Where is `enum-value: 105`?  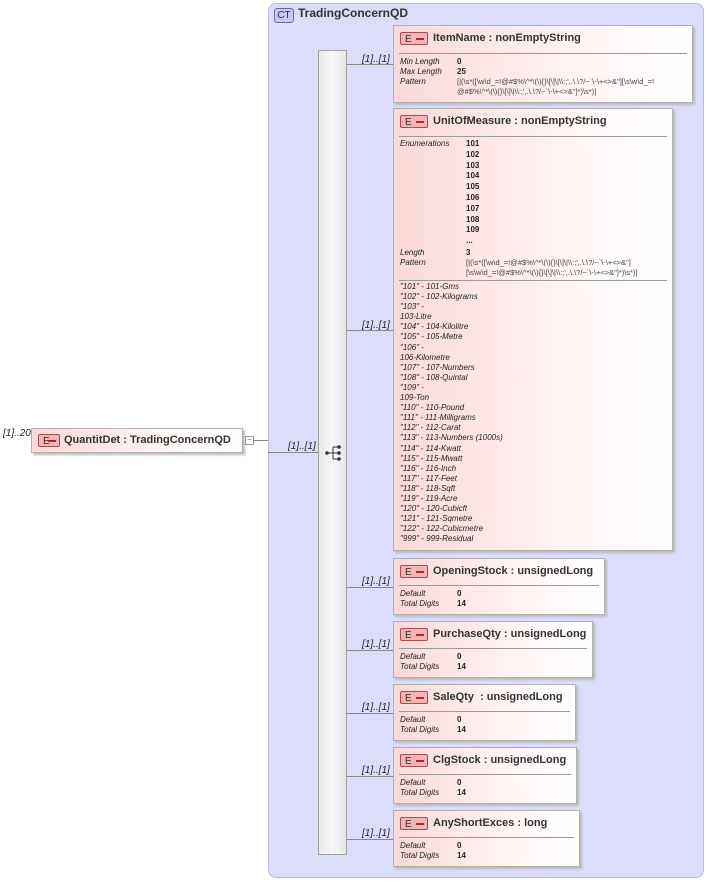
enum-value: 105 is located at coordinates (473, 187).